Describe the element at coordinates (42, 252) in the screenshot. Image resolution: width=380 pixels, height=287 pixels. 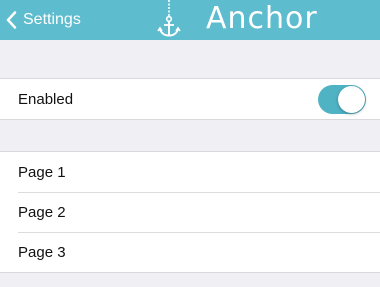
I see `list-item-label: Page 3` at that location.